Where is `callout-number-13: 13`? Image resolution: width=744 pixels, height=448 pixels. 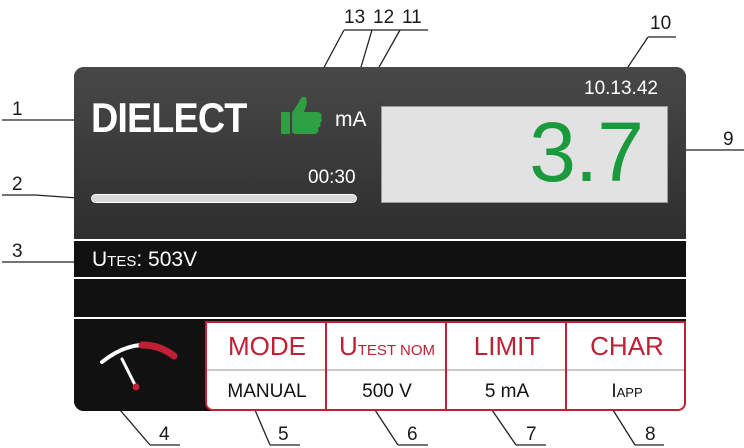
callout-number-13: 13 is located at coordinates (355, 17).